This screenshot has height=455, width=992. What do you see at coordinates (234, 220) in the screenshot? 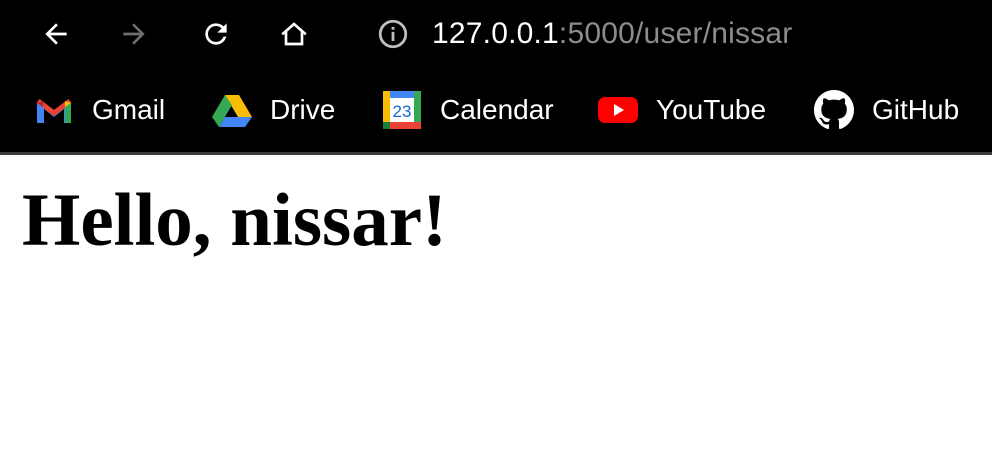
I see `page-heading: Hello, nissar!` at bounding box center [234, 220].